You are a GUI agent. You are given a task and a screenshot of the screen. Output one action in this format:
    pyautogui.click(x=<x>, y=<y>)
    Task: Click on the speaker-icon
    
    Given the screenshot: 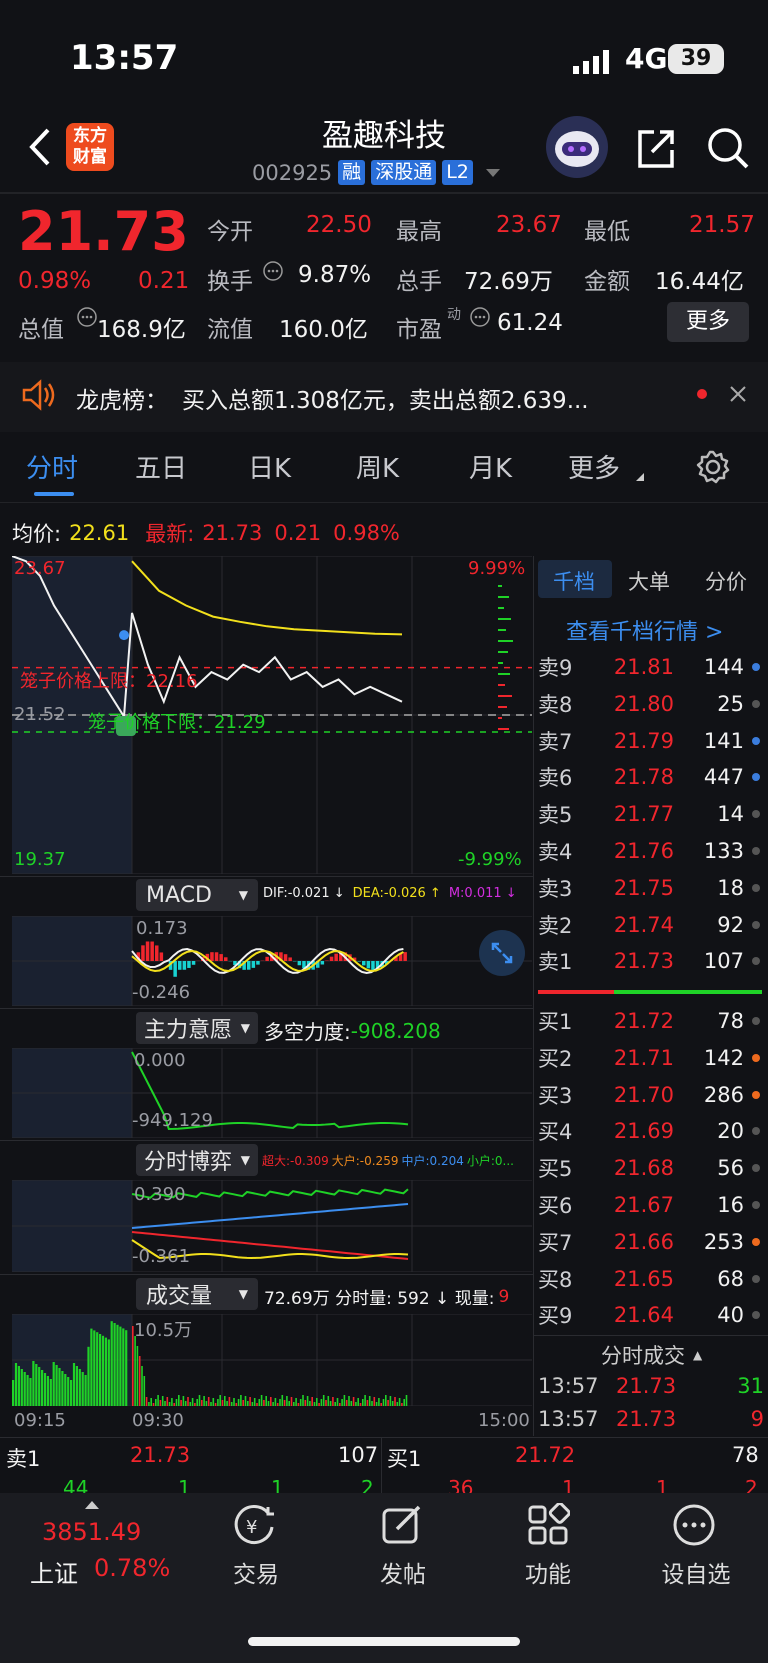 What is the action you would take?
    pyautogui.click(x=38, y=395)
    